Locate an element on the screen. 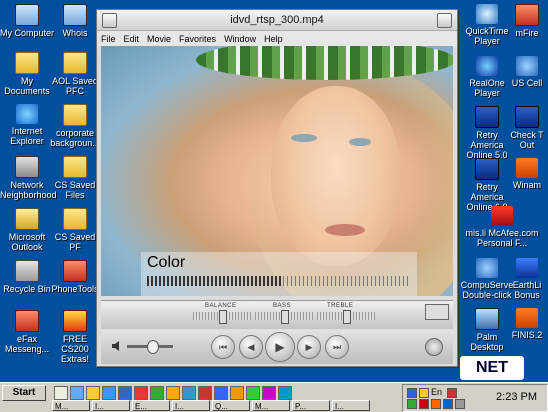  speaker-icon is located at coordinates (115, 346).